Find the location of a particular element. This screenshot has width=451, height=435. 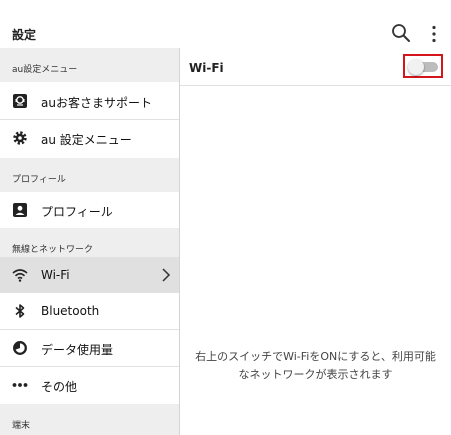

sidebar-item-data-usage: データ使用量 is located at coordinates (89, 348).